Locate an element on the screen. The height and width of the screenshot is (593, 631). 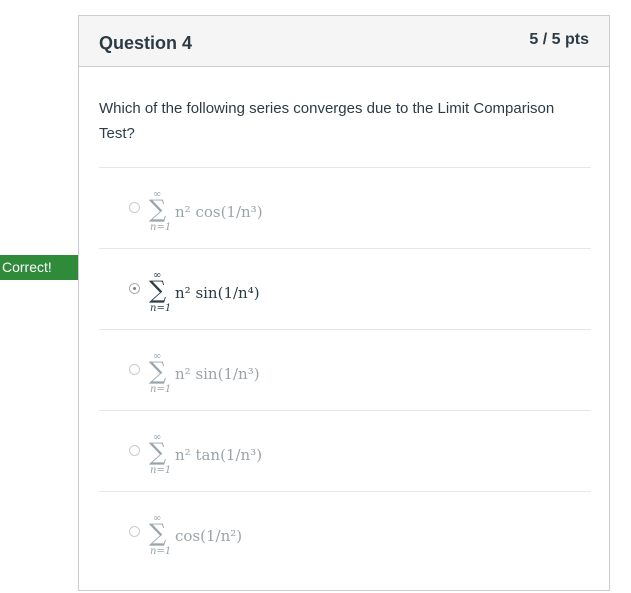
series-term: n² cos(1/n³) is located at coordinates (219, 212).